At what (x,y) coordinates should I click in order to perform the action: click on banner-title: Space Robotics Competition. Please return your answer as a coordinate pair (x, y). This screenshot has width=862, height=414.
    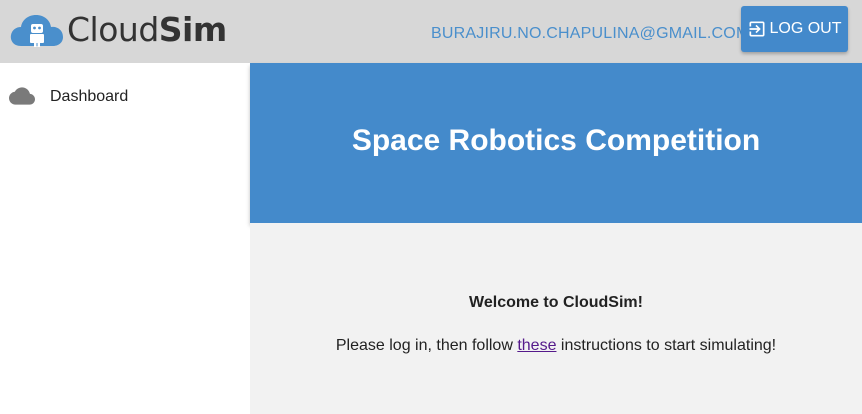
    Looking at the image, I should click on (556, 140).